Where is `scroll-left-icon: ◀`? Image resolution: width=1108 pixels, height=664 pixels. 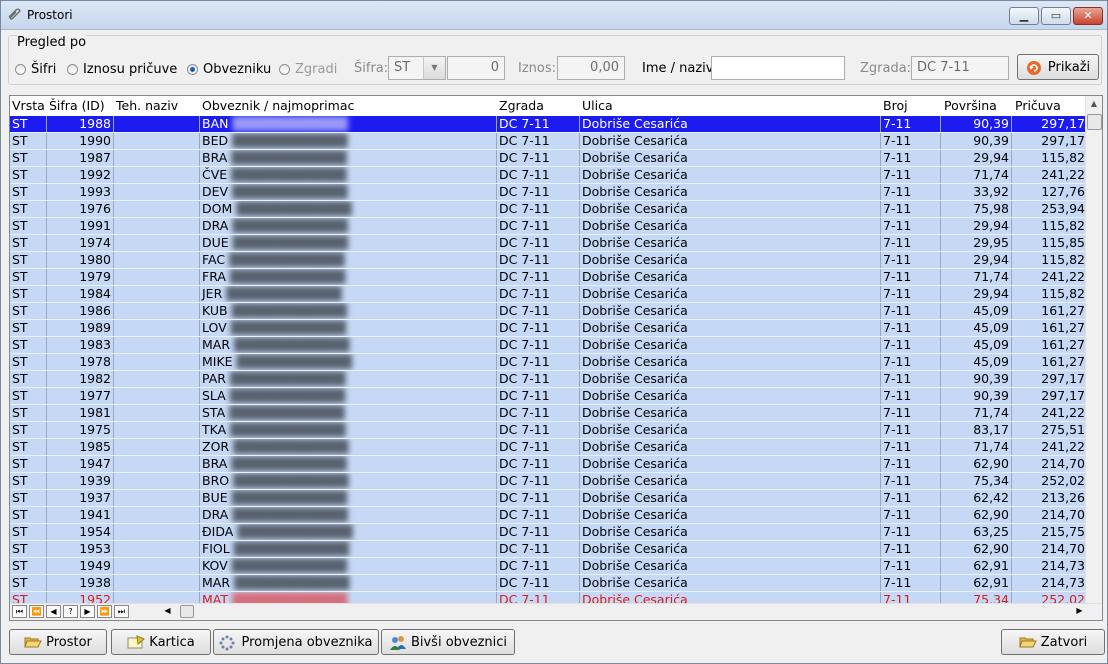
scroll-left-icon: ◀ is located at coordinates (167, 611).